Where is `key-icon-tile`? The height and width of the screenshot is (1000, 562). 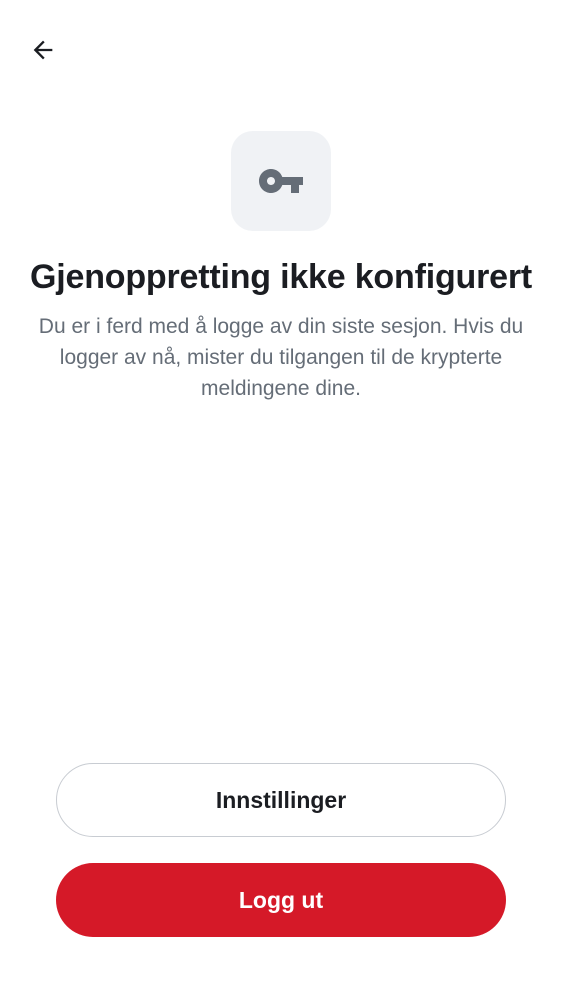 key-icon-tile is located at coordinates (281, 181).